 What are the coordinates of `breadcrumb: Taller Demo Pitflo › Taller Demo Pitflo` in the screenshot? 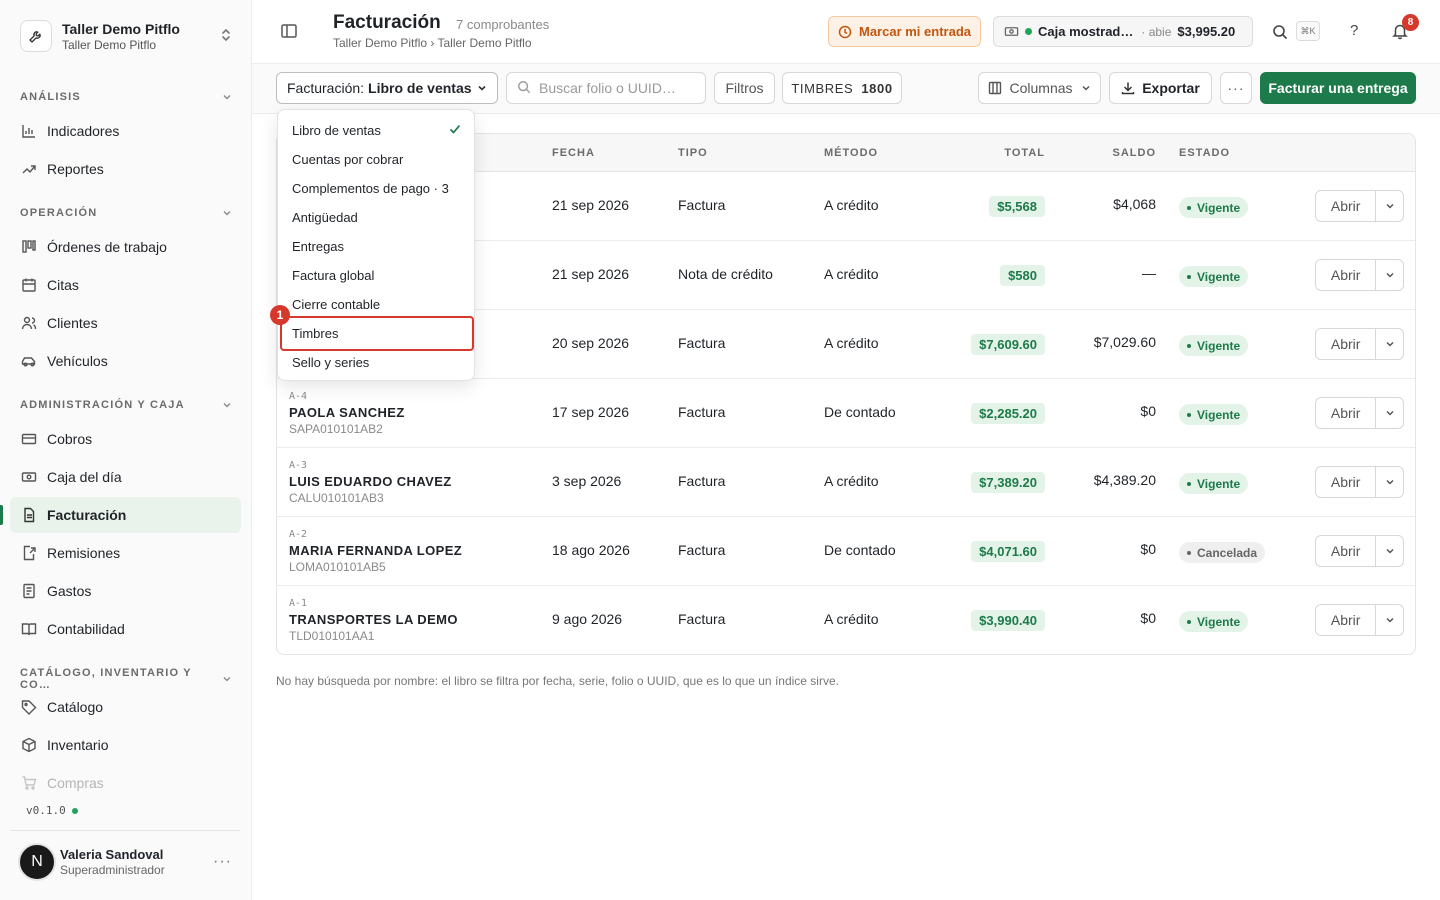 It's located at (432, 43).